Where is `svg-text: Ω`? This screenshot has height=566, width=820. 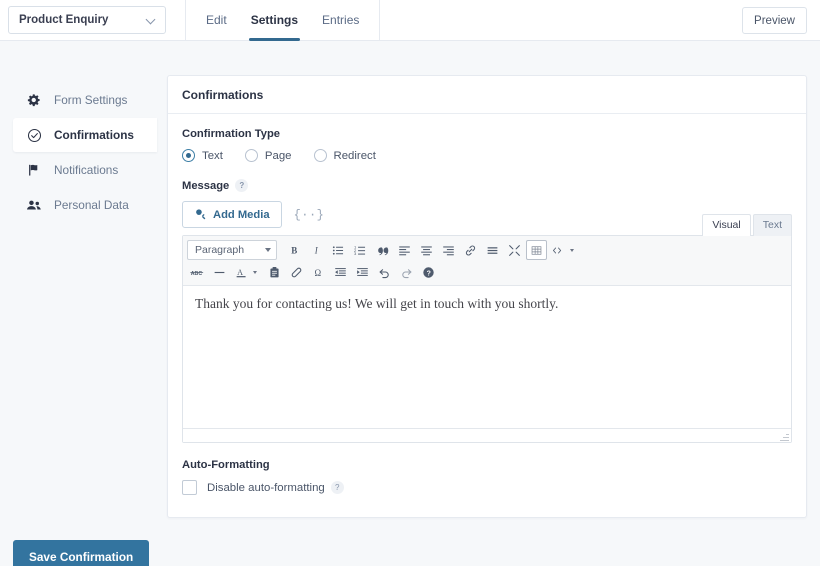 svg-text: Ω is located at coordinates (317, 272).